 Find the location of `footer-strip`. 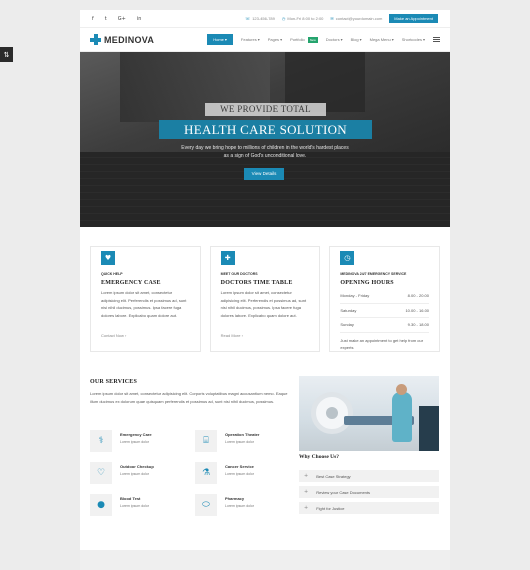

footer-strip is located at coordinates (265, 560).